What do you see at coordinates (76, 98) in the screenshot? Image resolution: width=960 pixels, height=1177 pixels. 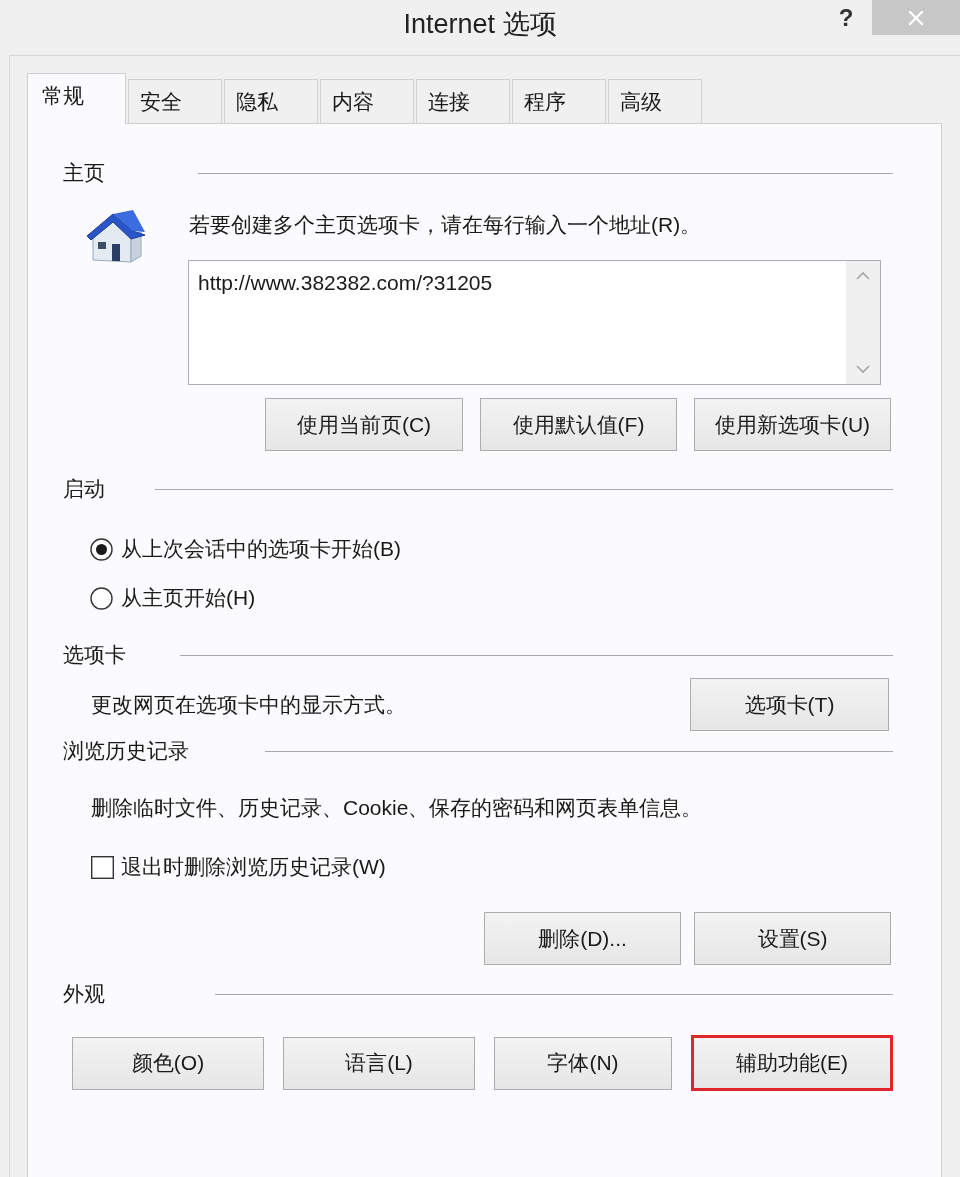 I see `tab: 常规` at bounding box center [76, 98].